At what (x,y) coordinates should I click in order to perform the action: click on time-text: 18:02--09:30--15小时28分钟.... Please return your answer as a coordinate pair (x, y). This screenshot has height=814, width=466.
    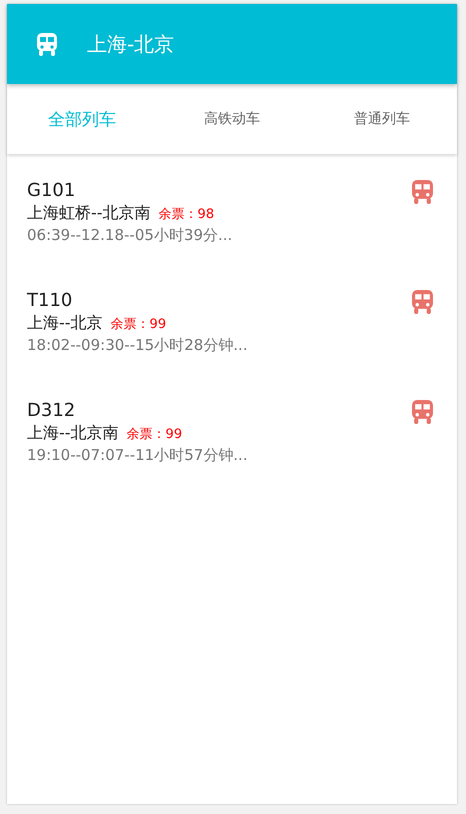
    Looking at the image, I should click on (138, 345).